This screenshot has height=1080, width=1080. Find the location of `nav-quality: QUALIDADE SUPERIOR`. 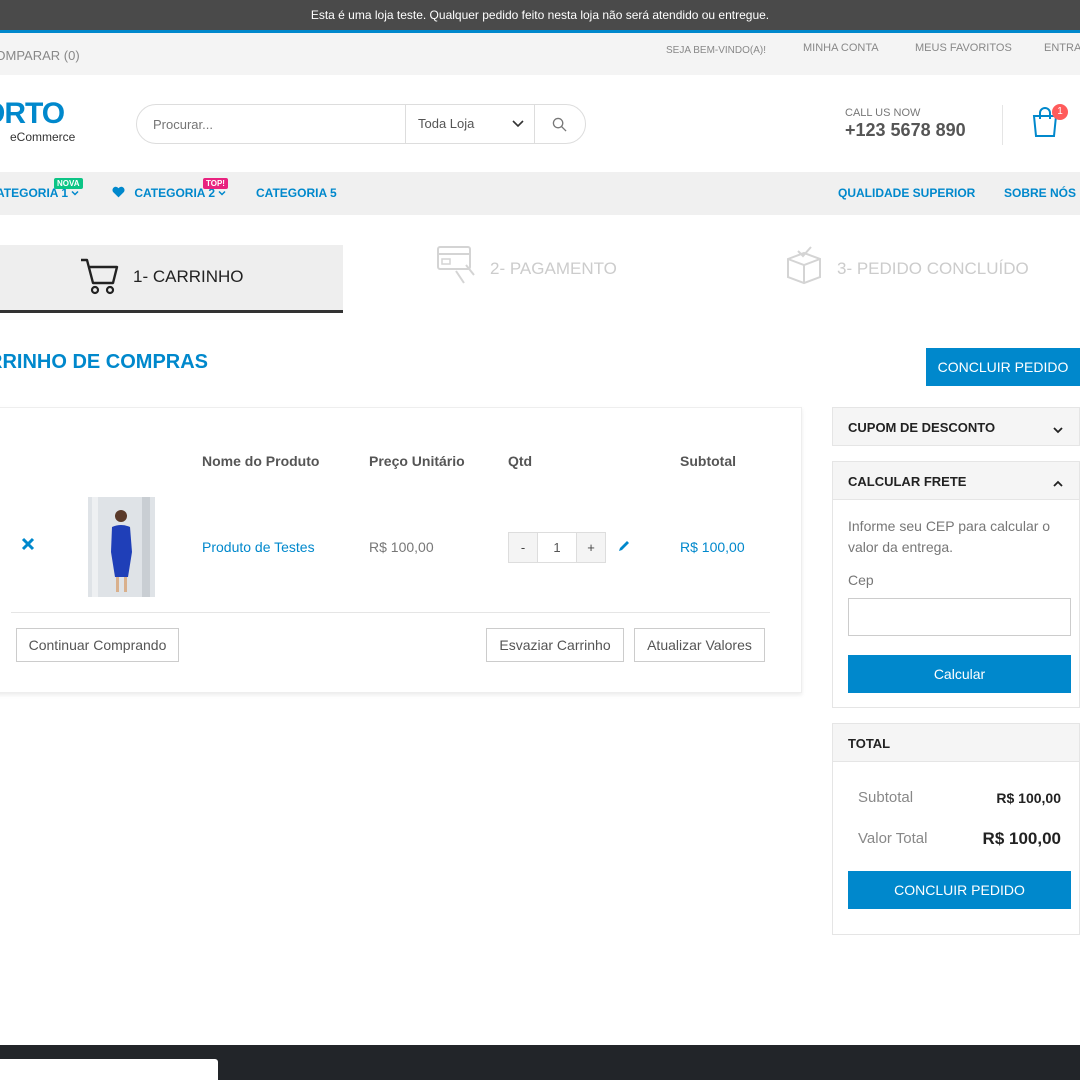

nav-quality: QUALIDADE SUPERIOR is located at coordinates (906, 193).